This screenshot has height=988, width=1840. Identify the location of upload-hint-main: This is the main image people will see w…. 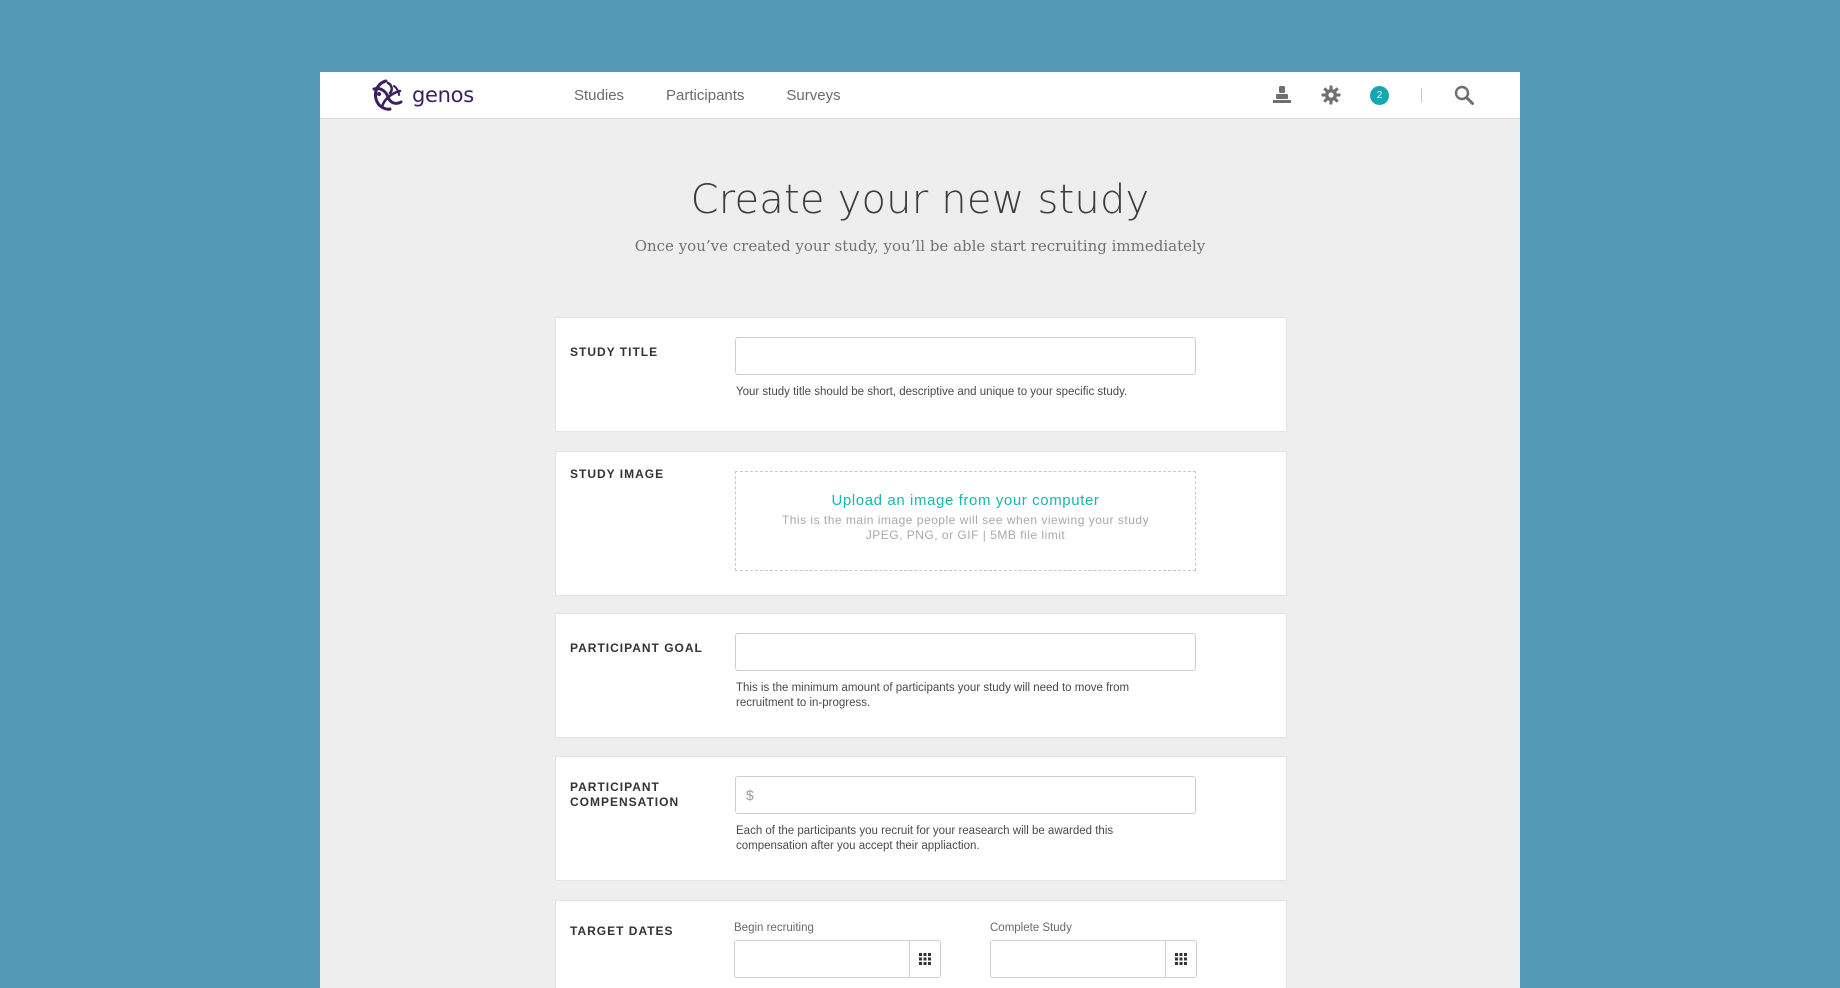
(965, 520).